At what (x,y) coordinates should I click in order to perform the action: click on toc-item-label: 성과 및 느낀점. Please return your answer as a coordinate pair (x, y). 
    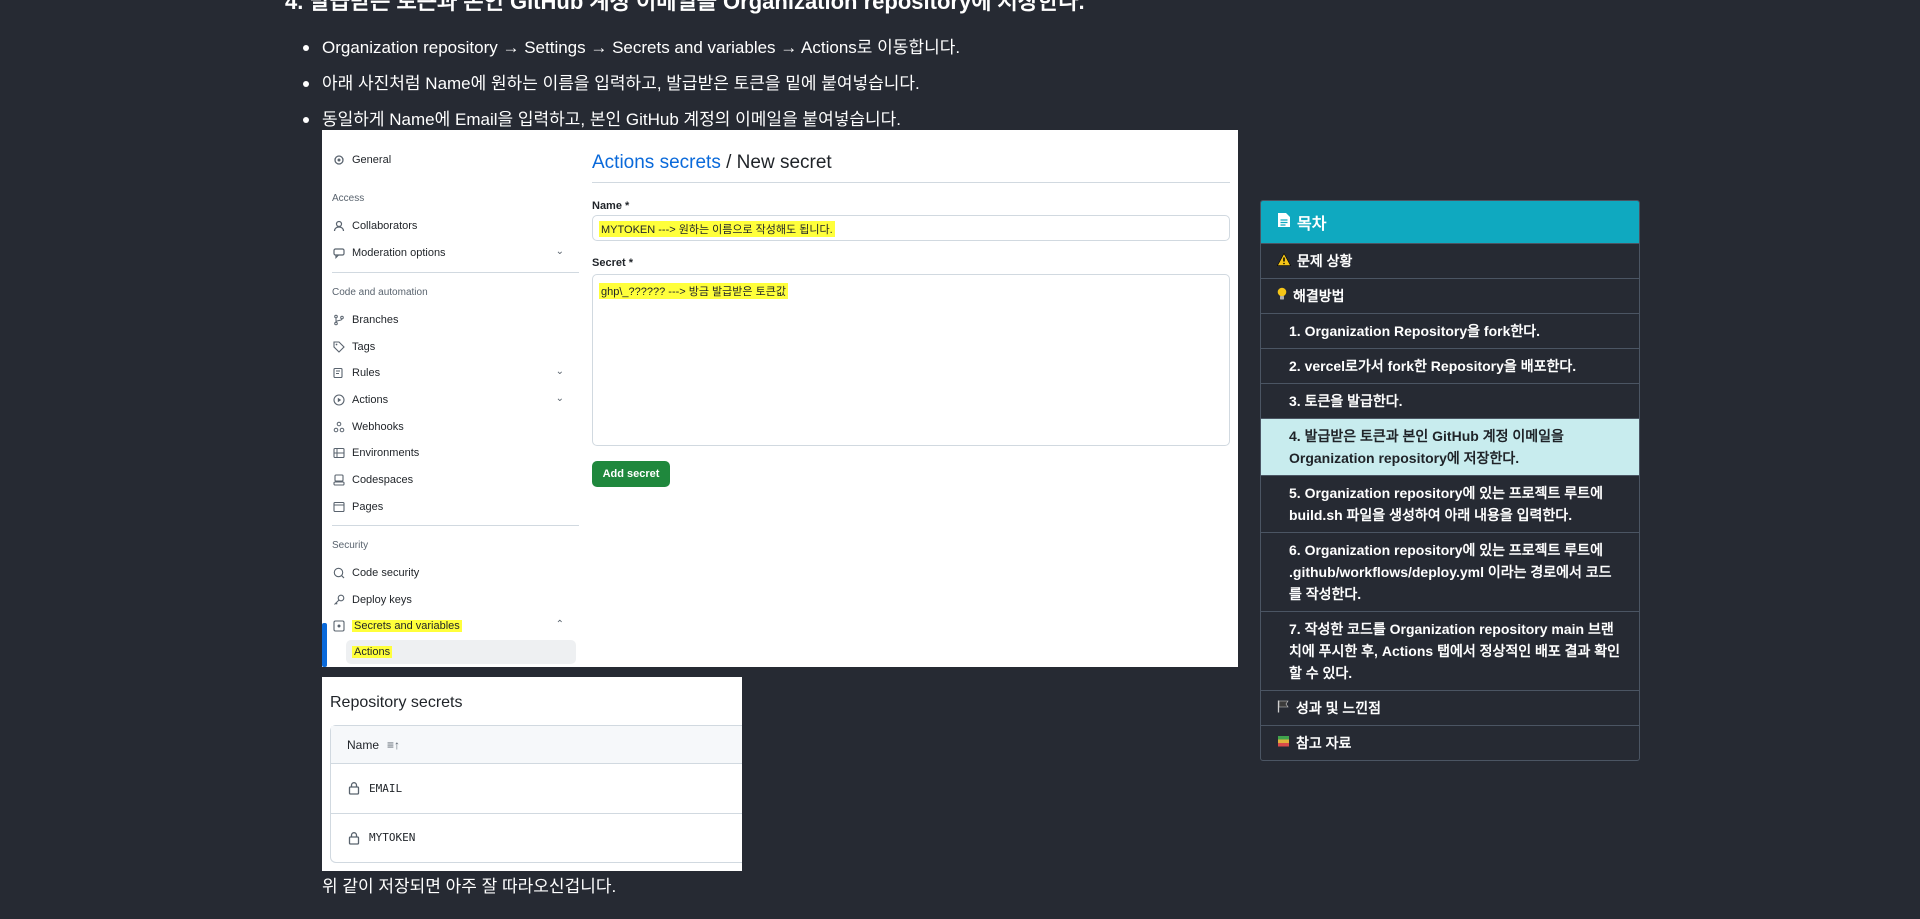
    Looking at the image, I should click on (1339, 708).